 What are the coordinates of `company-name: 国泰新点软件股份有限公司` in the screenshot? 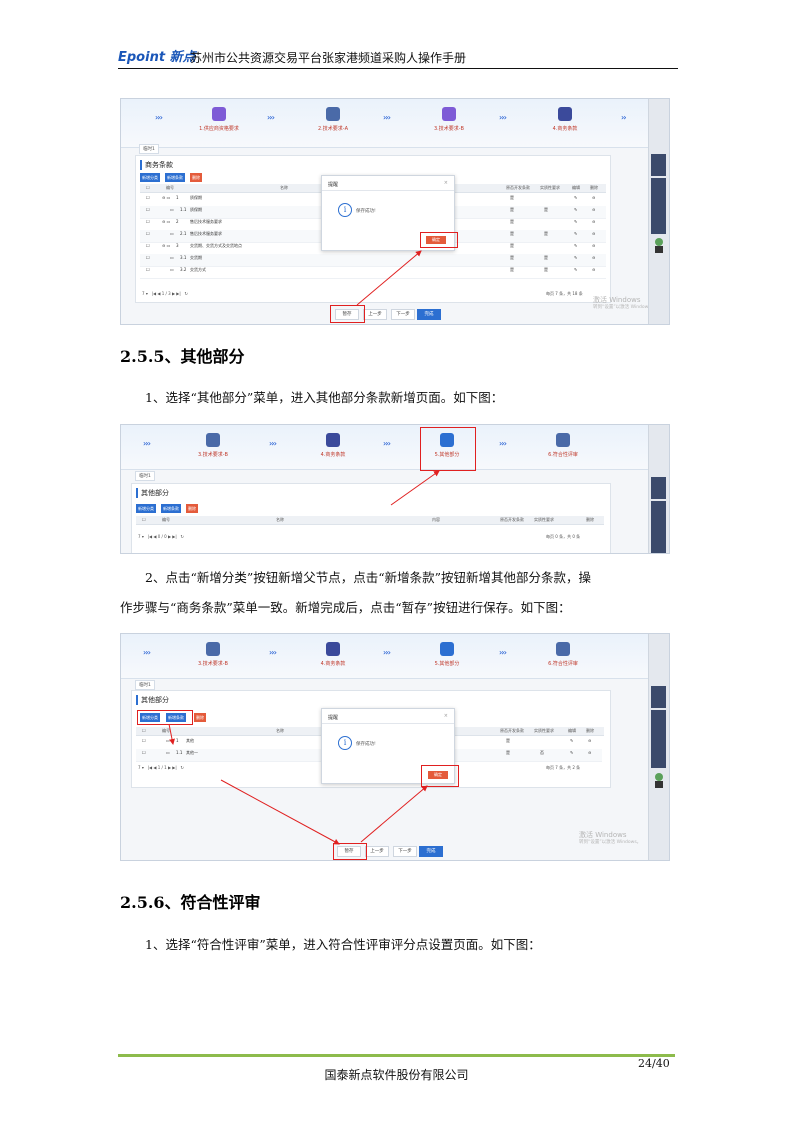 It's located at (396, 1075).